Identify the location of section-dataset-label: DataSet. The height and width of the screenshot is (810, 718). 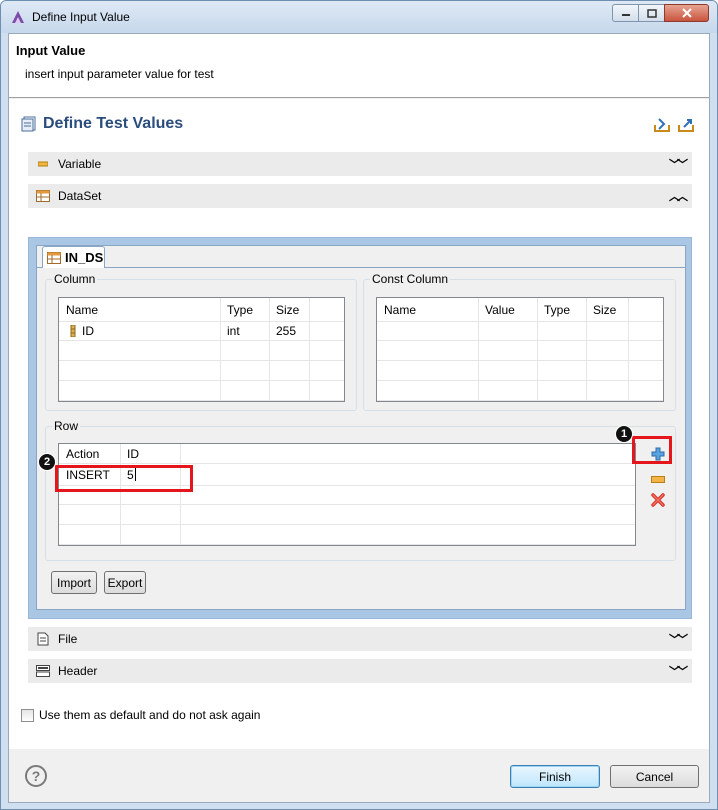
(80, 196).